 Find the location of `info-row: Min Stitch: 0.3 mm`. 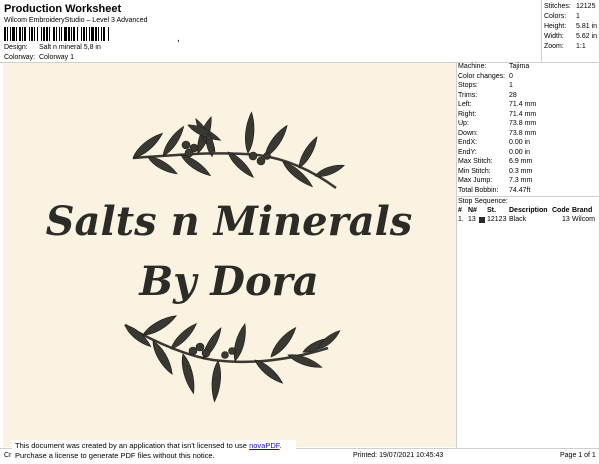

info-row: Min Stitch: 0.3 mm is located at coordinates (529, 173).